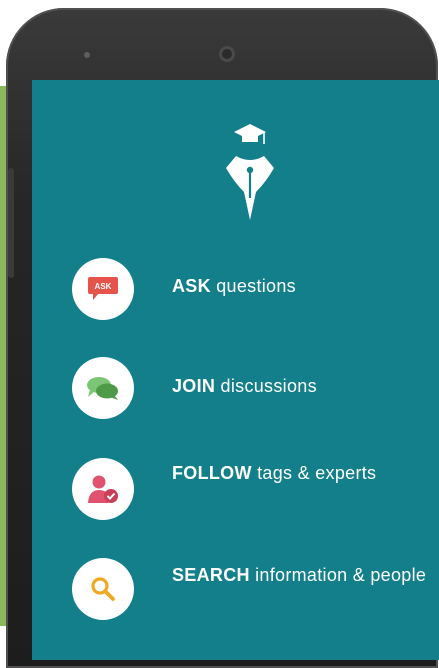 This screenshot has height=668, width=439. What do you see at coordinates (268, 386) in the screenshot?
I see `feature-join-description: discussions` at bounding box center [268, 386].